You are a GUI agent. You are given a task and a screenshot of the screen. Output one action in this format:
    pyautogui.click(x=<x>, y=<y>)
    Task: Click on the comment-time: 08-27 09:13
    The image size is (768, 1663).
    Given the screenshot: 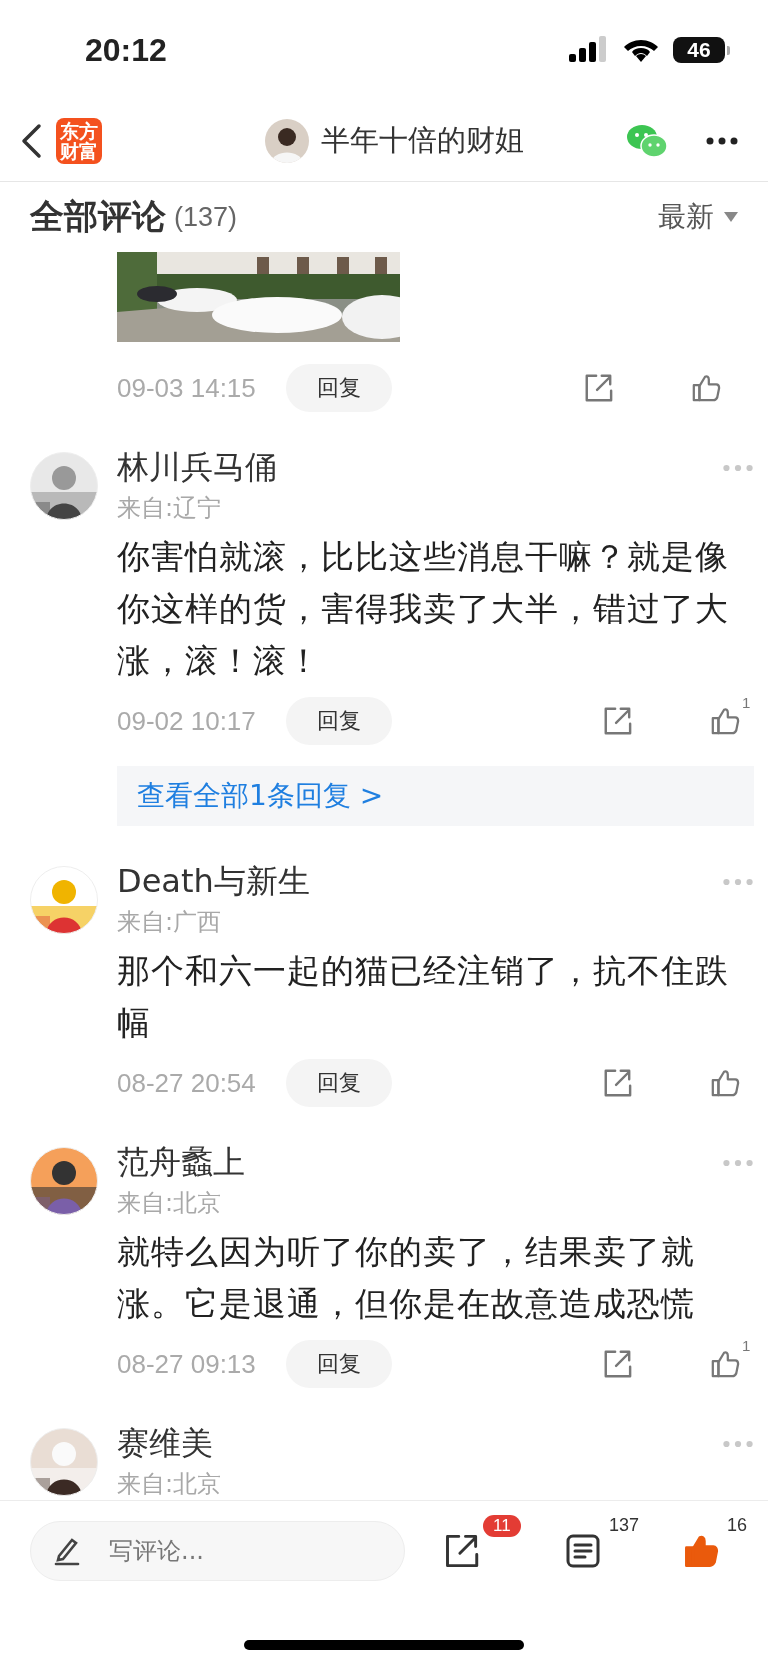 What is the action you would take?
    pyautogui.click(x=186, y=1364)
    